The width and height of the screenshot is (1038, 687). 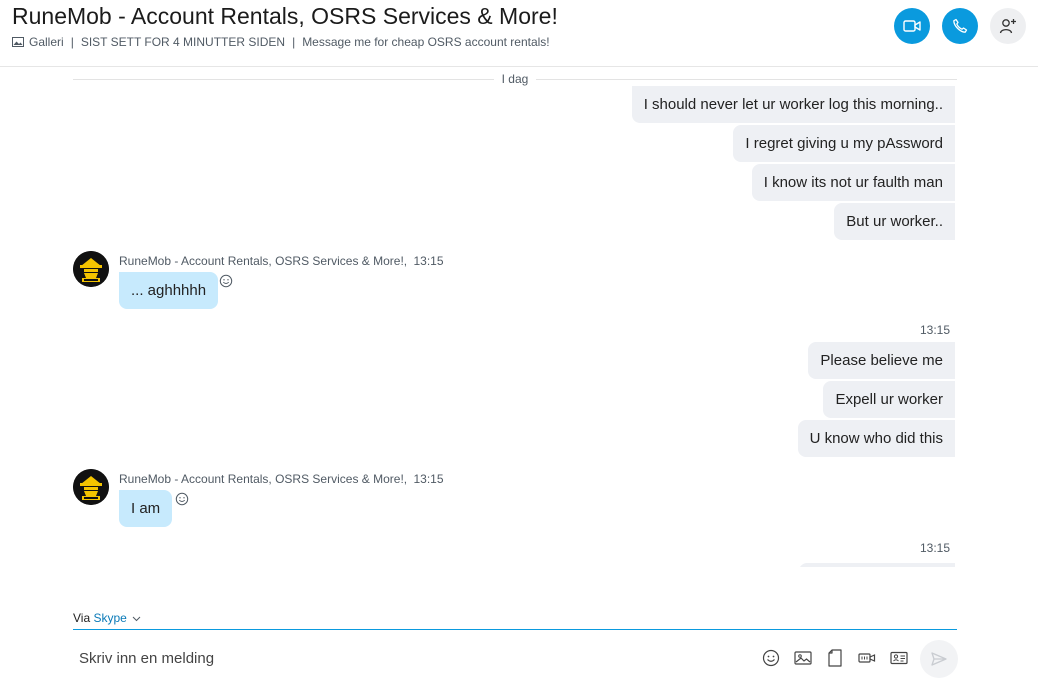 What do you see at coordinates (46, 42) in the screenshot?
I see `gallery-label: Galleri` at bounding box center [46, 42].